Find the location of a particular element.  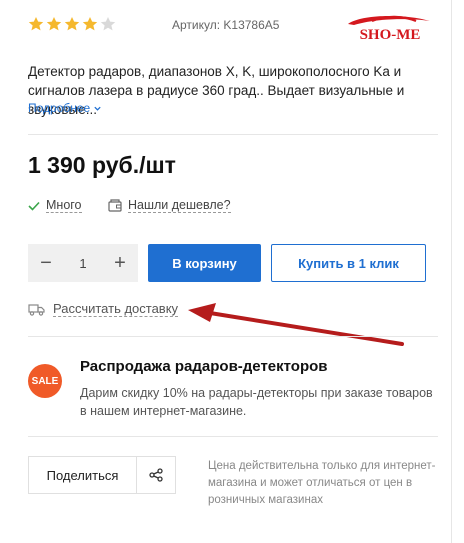

buy-one-click-button: Купить в 1 клик is located at coordinates (348, 263).